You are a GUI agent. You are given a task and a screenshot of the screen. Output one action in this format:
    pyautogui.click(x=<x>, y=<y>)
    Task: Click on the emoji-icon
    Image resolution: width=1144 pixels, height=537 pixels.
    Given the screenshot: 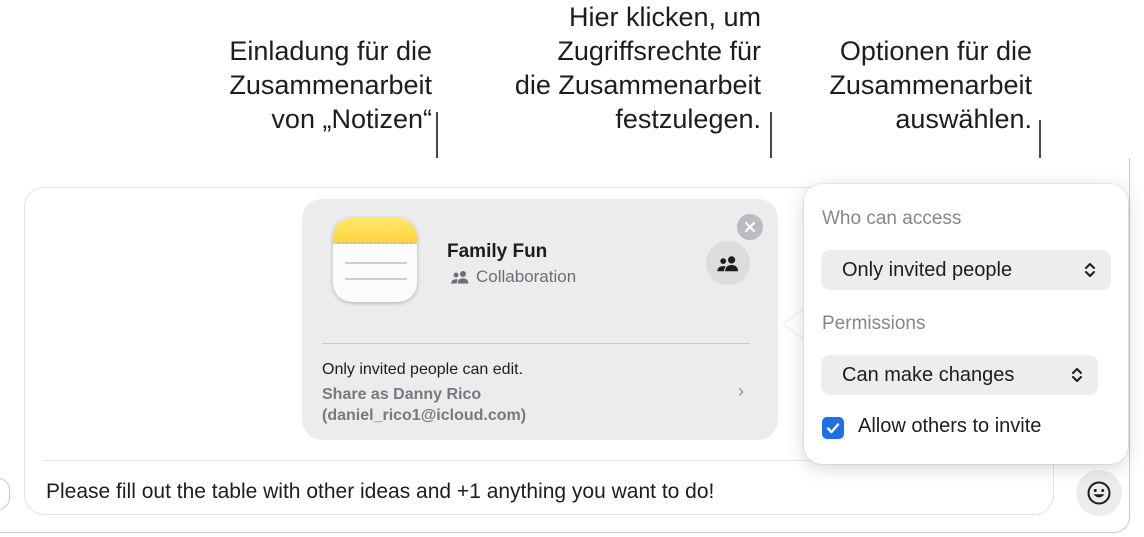 What is the action you would take?
    pyautogui.click(x=1099, y=493)
    